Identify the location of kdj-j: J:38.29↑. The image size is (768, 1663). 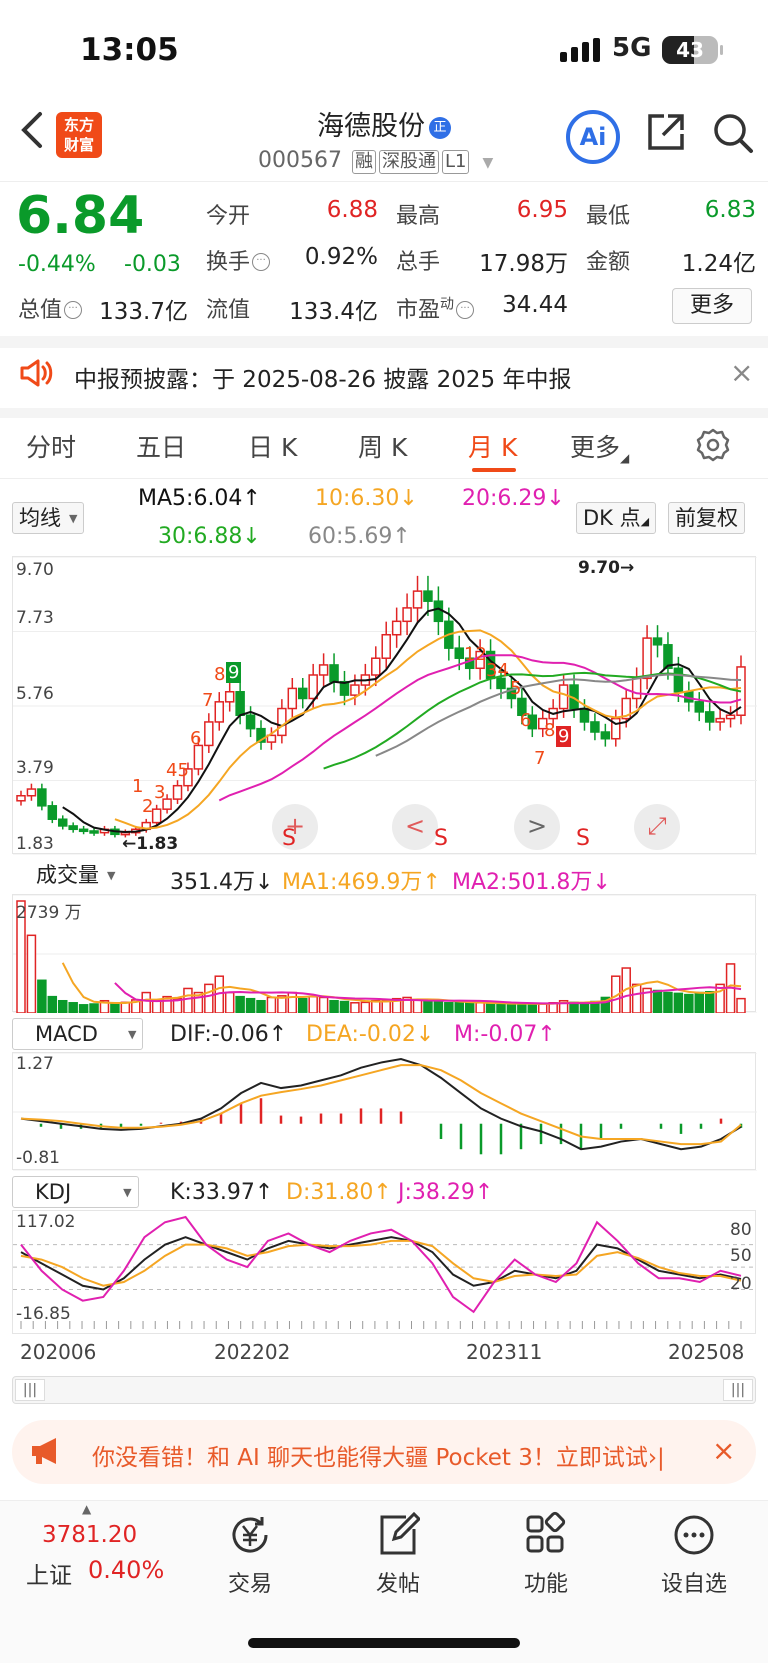
(446, 1192).